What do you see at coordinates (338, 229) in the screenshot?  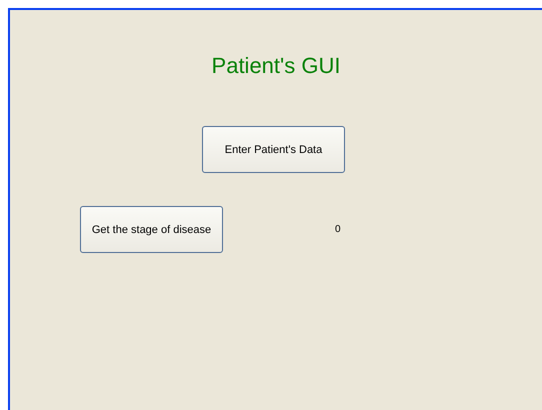 I see `stage-value: 0` at bounding box center [338, 229].